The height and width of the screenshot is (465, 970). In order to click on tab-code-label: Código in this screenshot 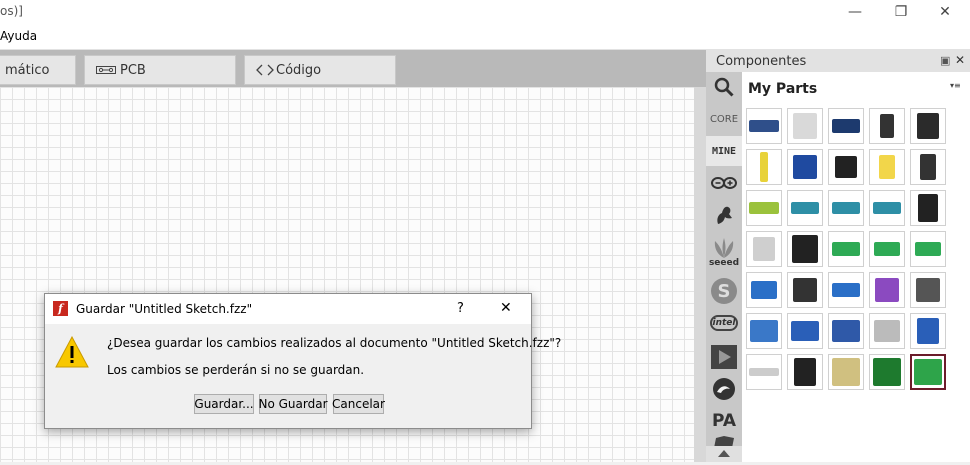, I will do `click(299, 70)`.